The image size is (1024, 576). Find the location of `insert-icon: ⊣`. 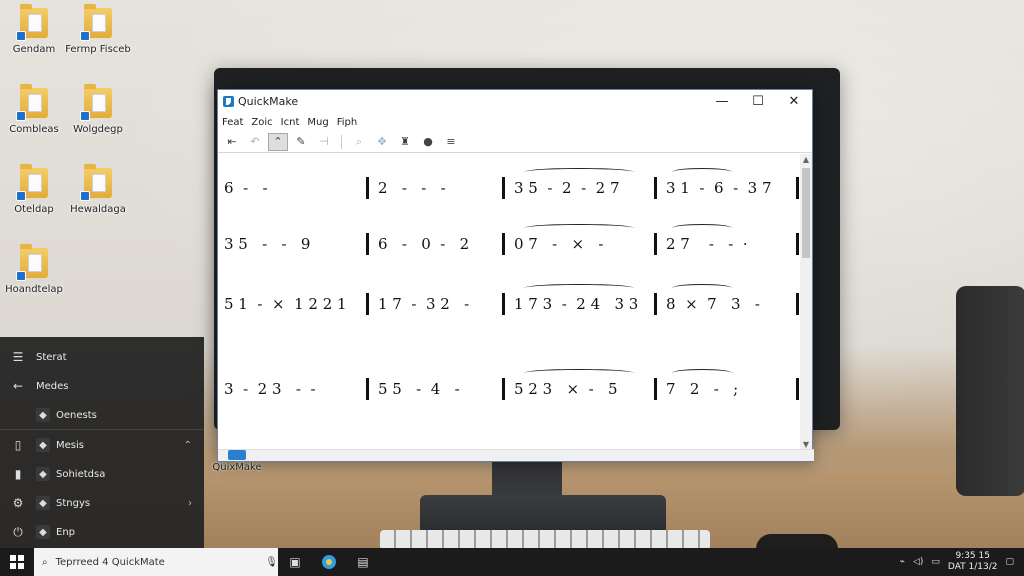

insert-icon: ⊣ is located at coordinates (324, 142).